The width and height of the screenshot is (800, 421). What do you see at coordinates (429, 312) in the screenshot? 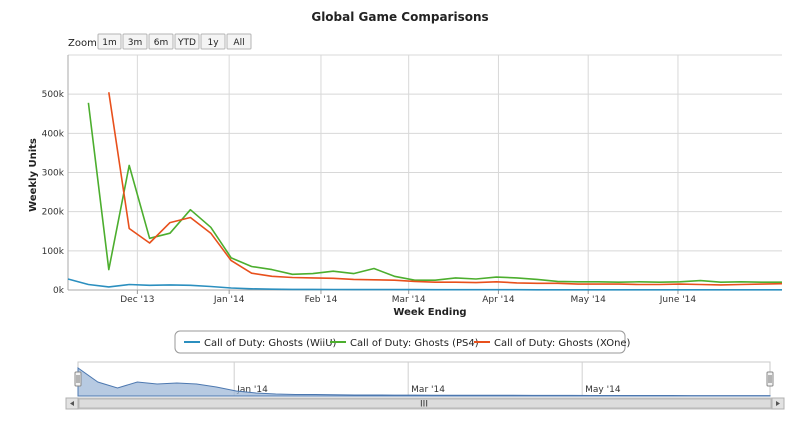
I see `x-axis-title: Week Ending` at bounding box center [429, 312].